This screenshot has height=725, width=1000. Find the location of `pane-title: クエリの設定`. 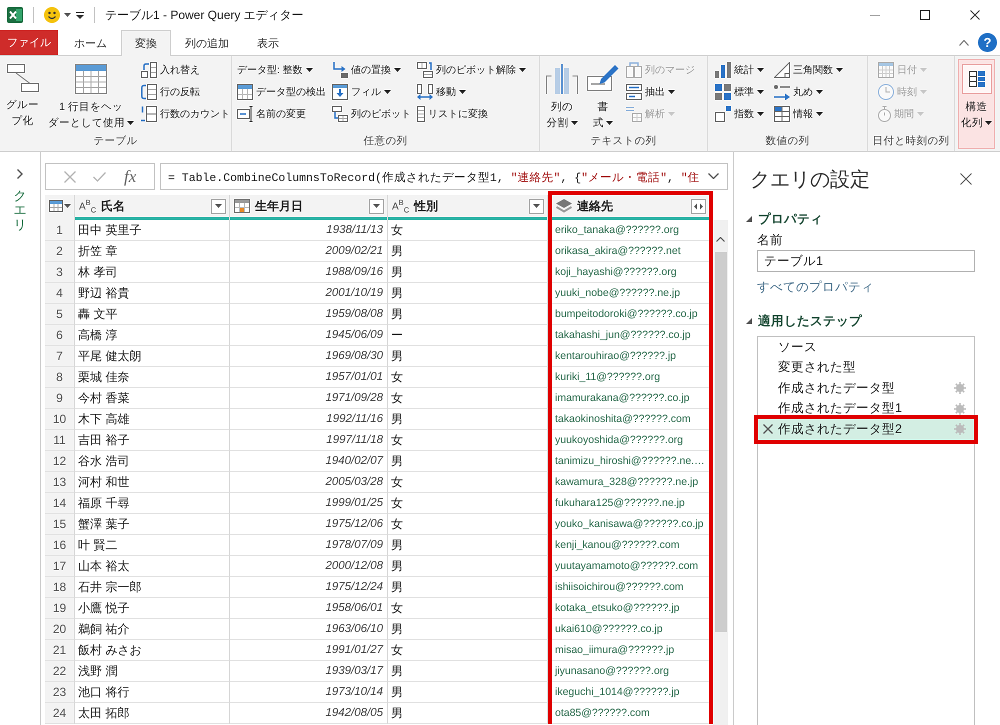

pane-title: クエリの設定 is located at coordinates (810, 180).